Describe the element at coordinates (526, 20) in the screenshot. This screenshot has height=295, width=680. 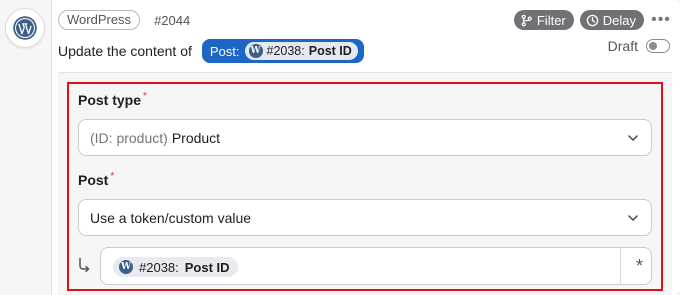
I see `filter-icon` at that location.